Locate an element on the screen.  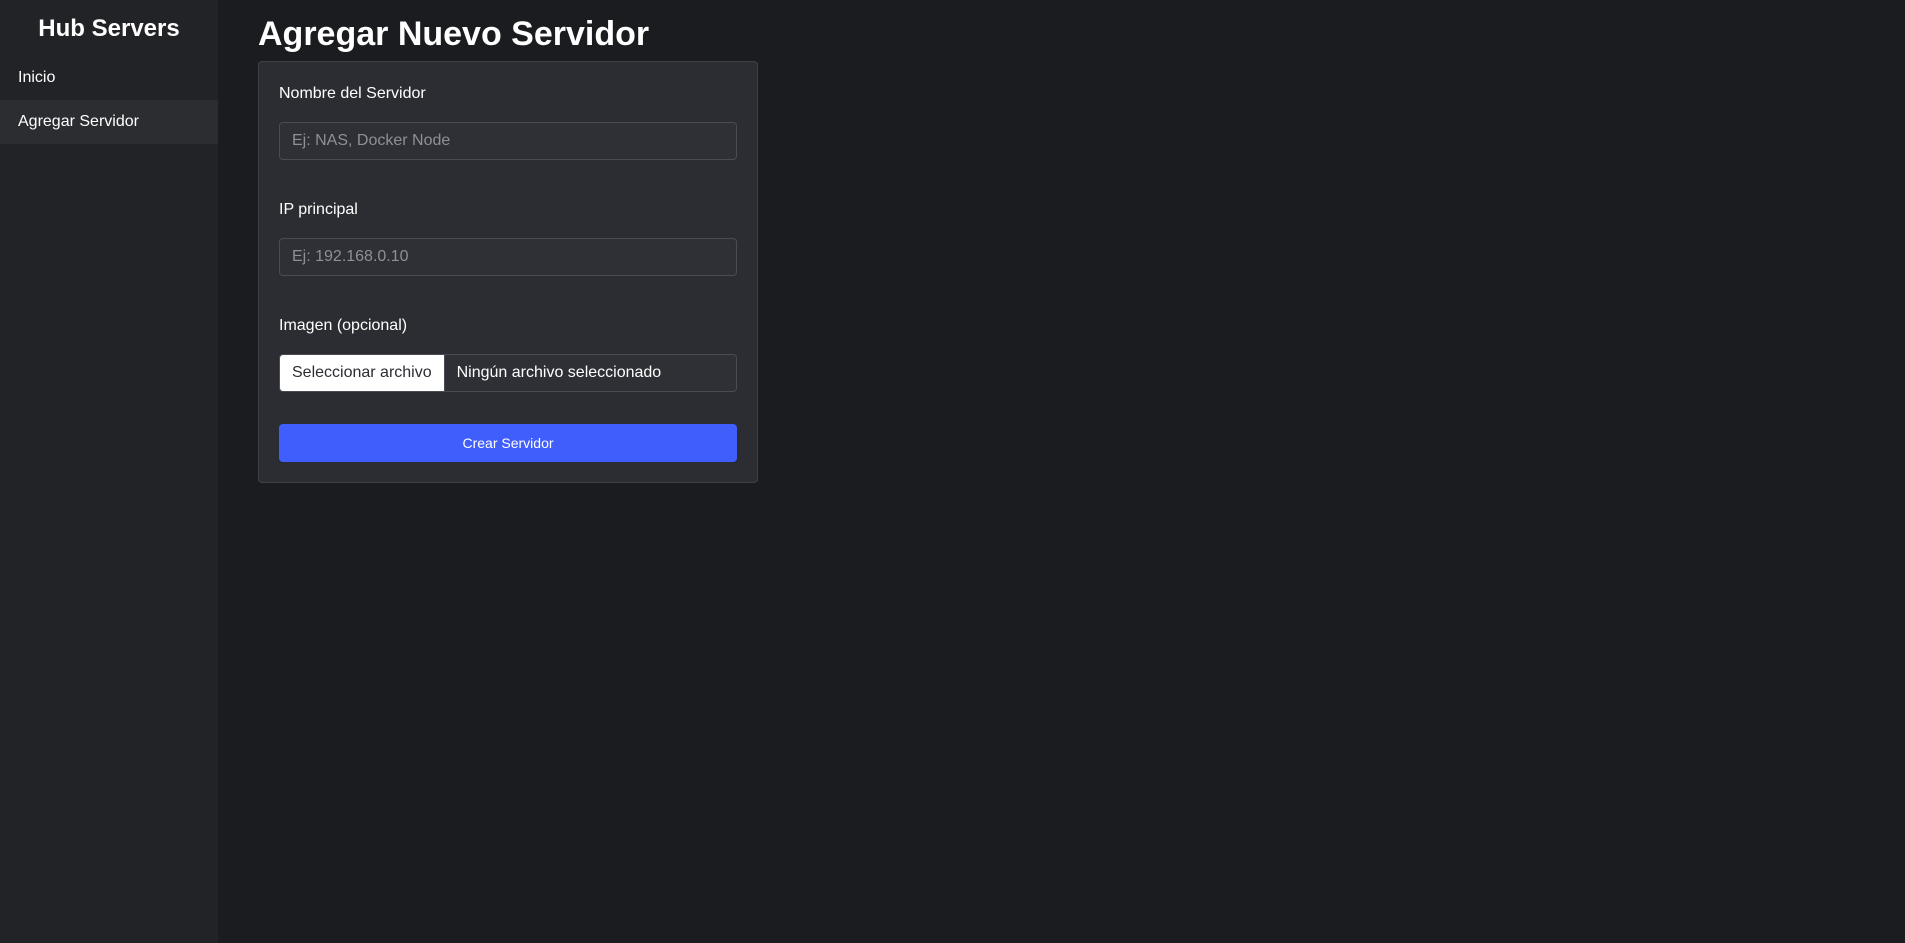
server-name-input is located at coordinates (508, 141).